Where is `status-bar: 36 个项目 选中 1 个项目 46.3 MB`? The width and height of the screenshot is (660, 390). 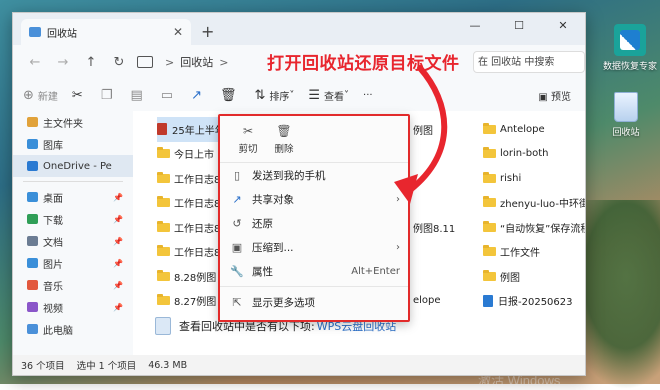 status-bar: 36 个项目 选中 1 个项目 46.3 MB is located at coordinates (299, 365).